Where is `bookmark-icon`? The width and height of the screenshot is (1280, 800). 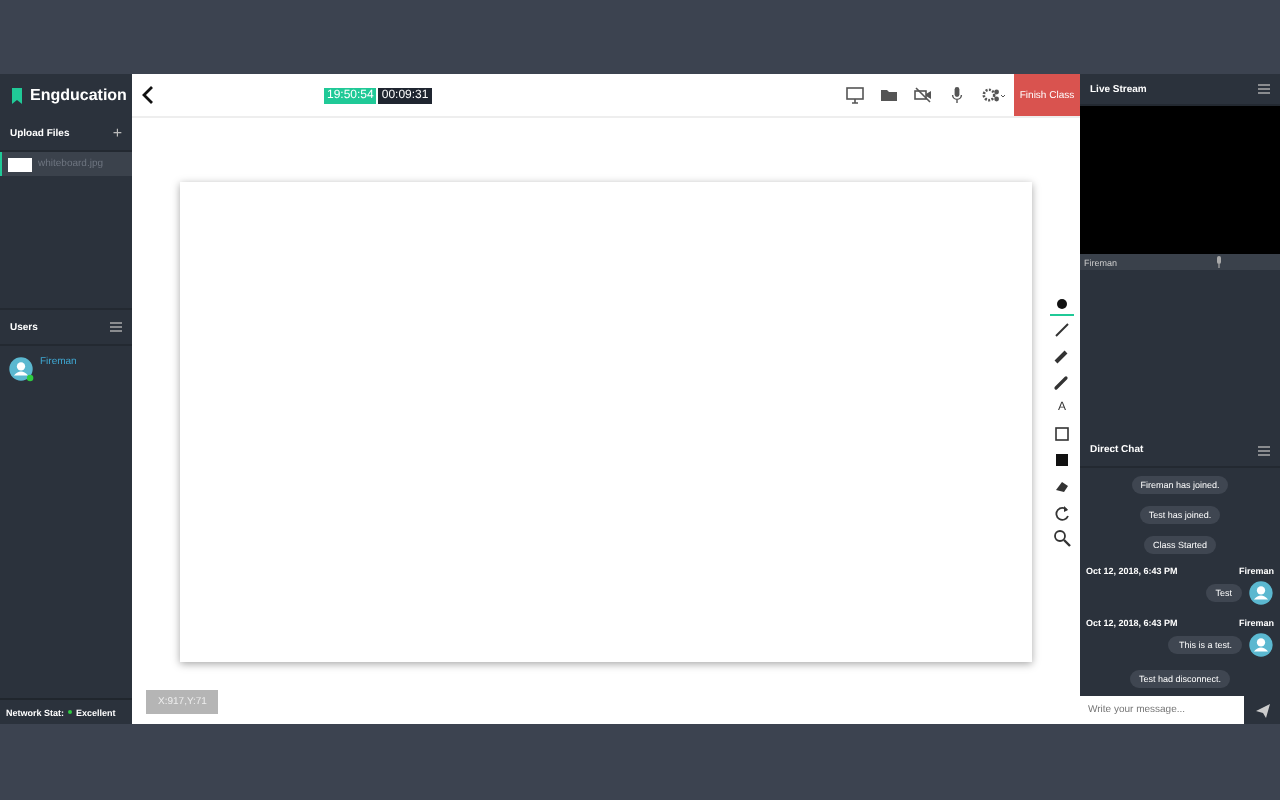
bookmark-icon is located at coordinates (17, 95).